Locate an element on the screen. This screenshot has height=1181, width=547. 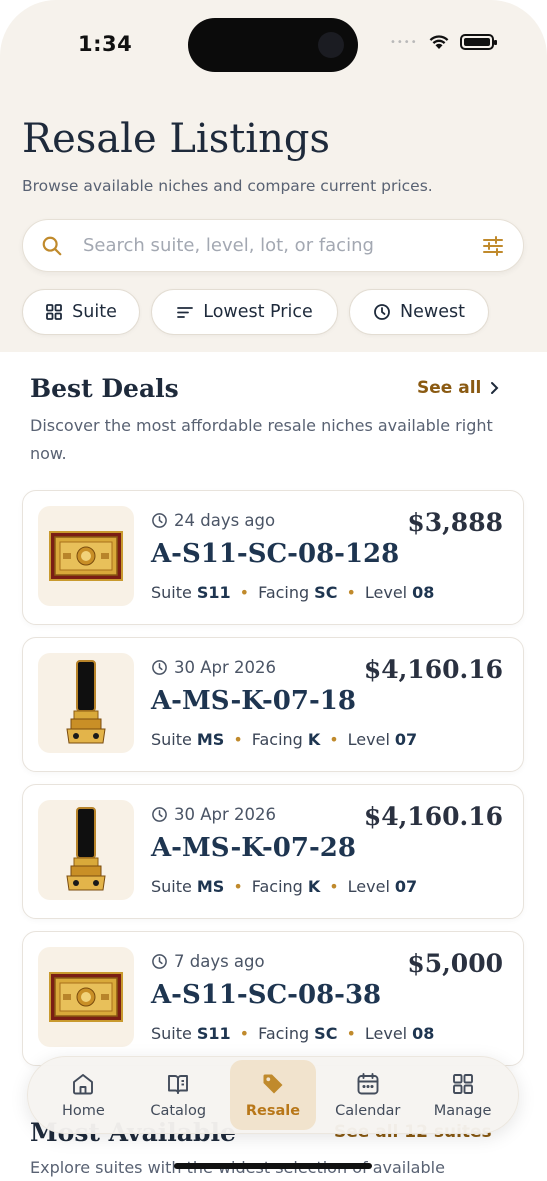
tab-resale: Resale is located at coordinates (272, 1095).